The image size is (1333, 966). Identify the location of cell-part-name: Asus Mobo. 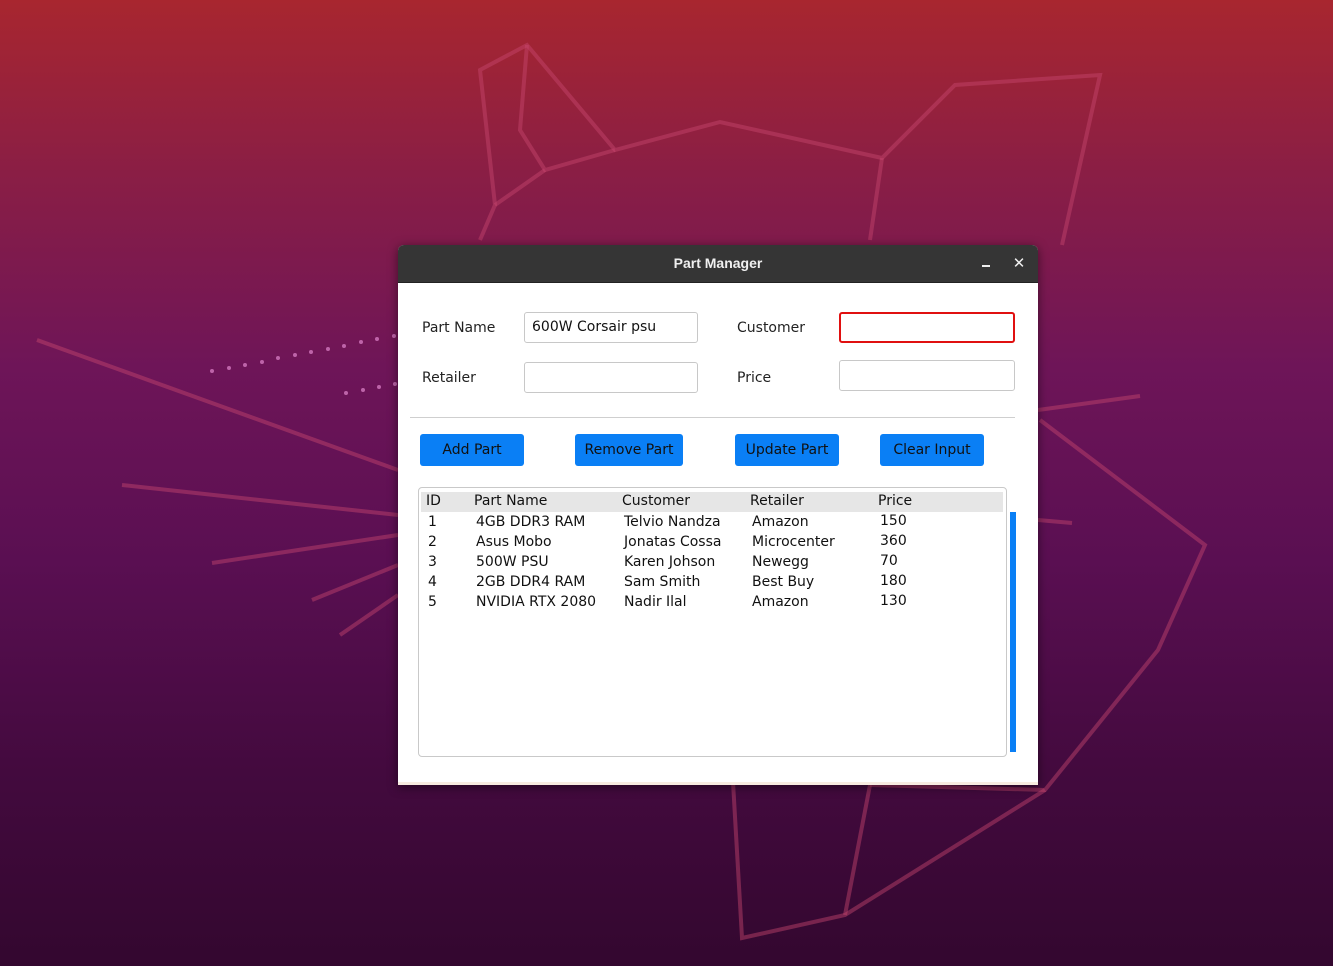
(514, 542).